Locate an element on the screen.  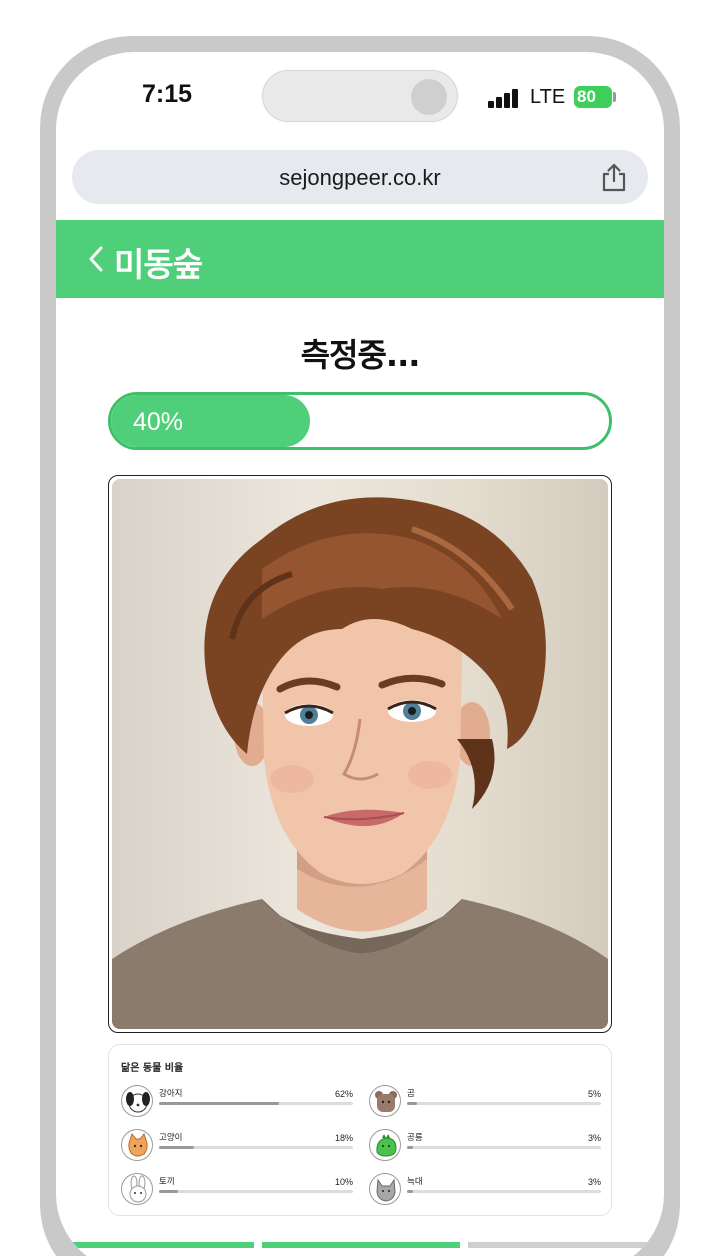
app-title: 미동숲 is located at coordinates (158, 264).